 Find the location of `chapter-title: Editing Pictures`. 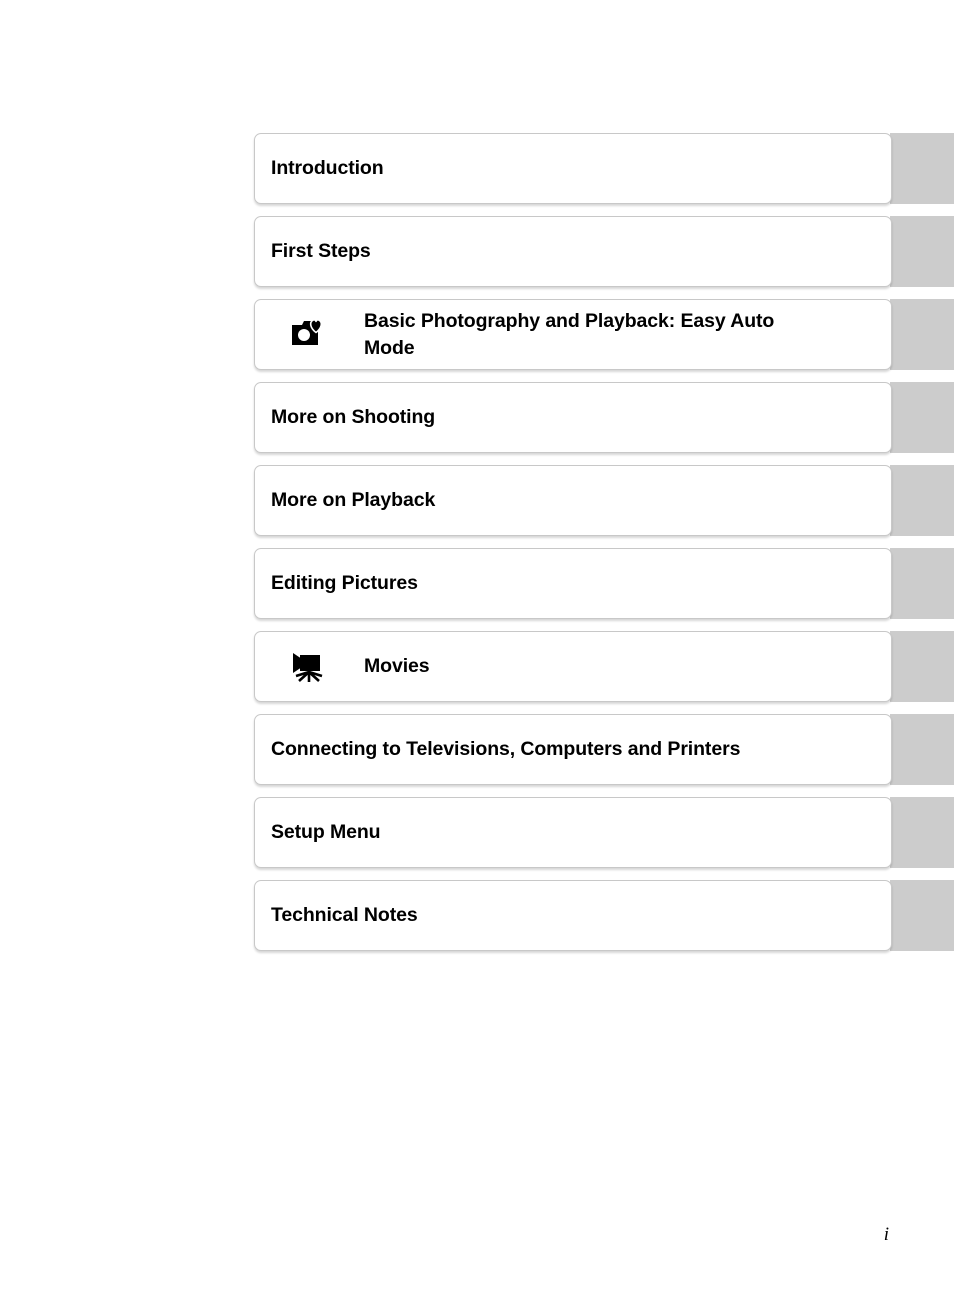

chapter-title: Editing Pictures is located at coordinates (344, 583).